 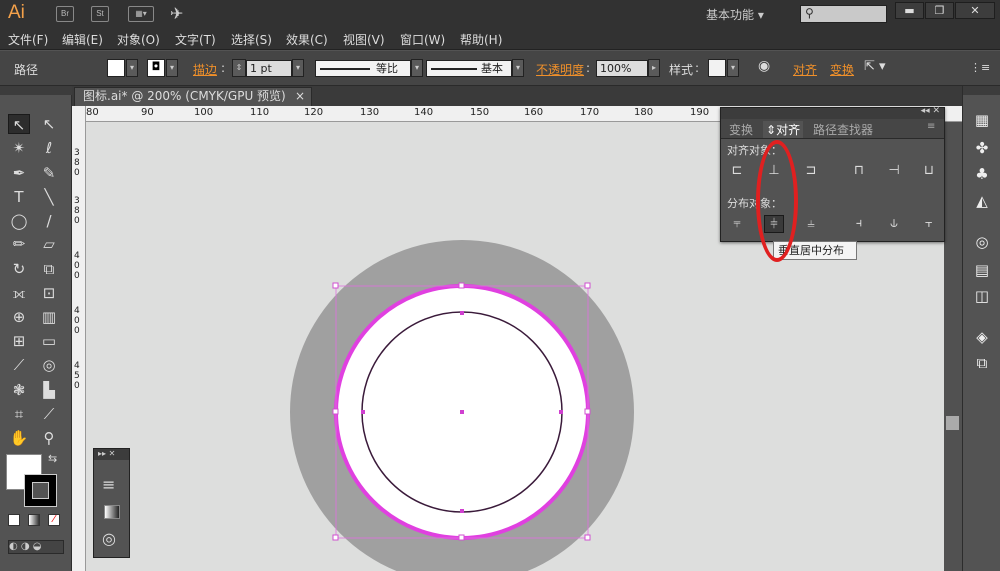 What do you see at coordinates (49, 341) in the screenshot?
I see `gradient-tool-icon: ▭` at bounding box center [49, 341].